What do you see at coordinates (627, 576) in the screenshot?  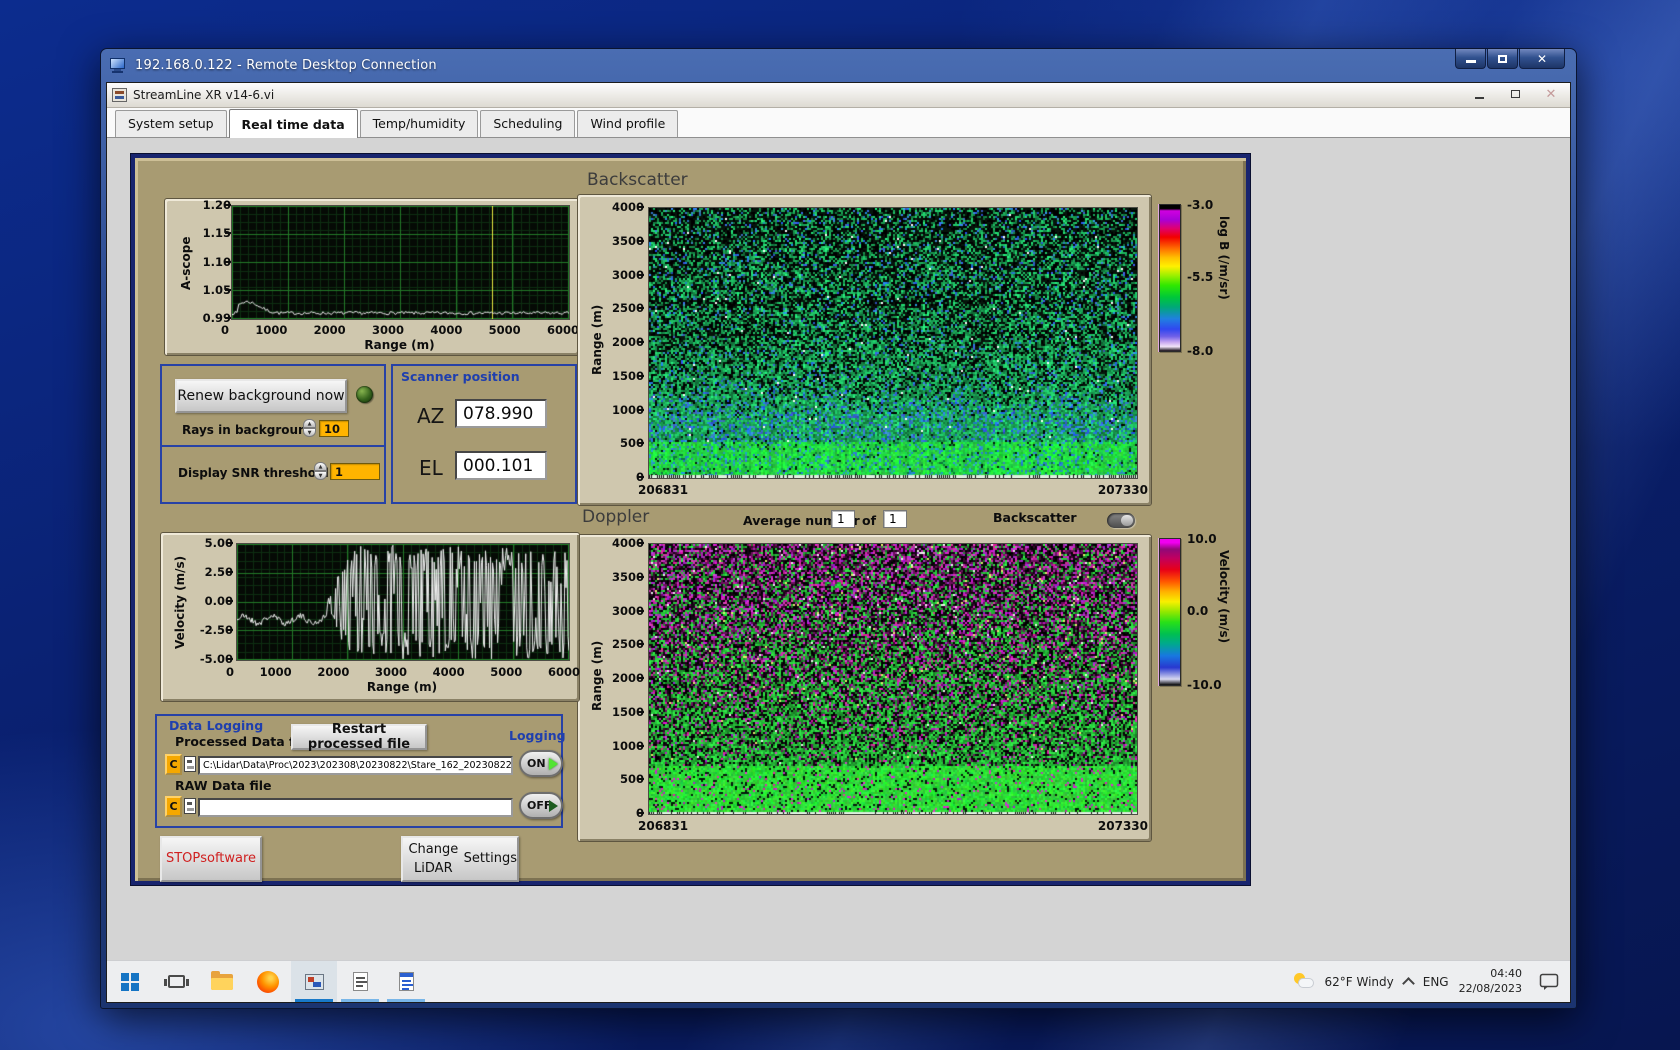 I see `axis-tick: 3500` at bounding box center [627, 576].